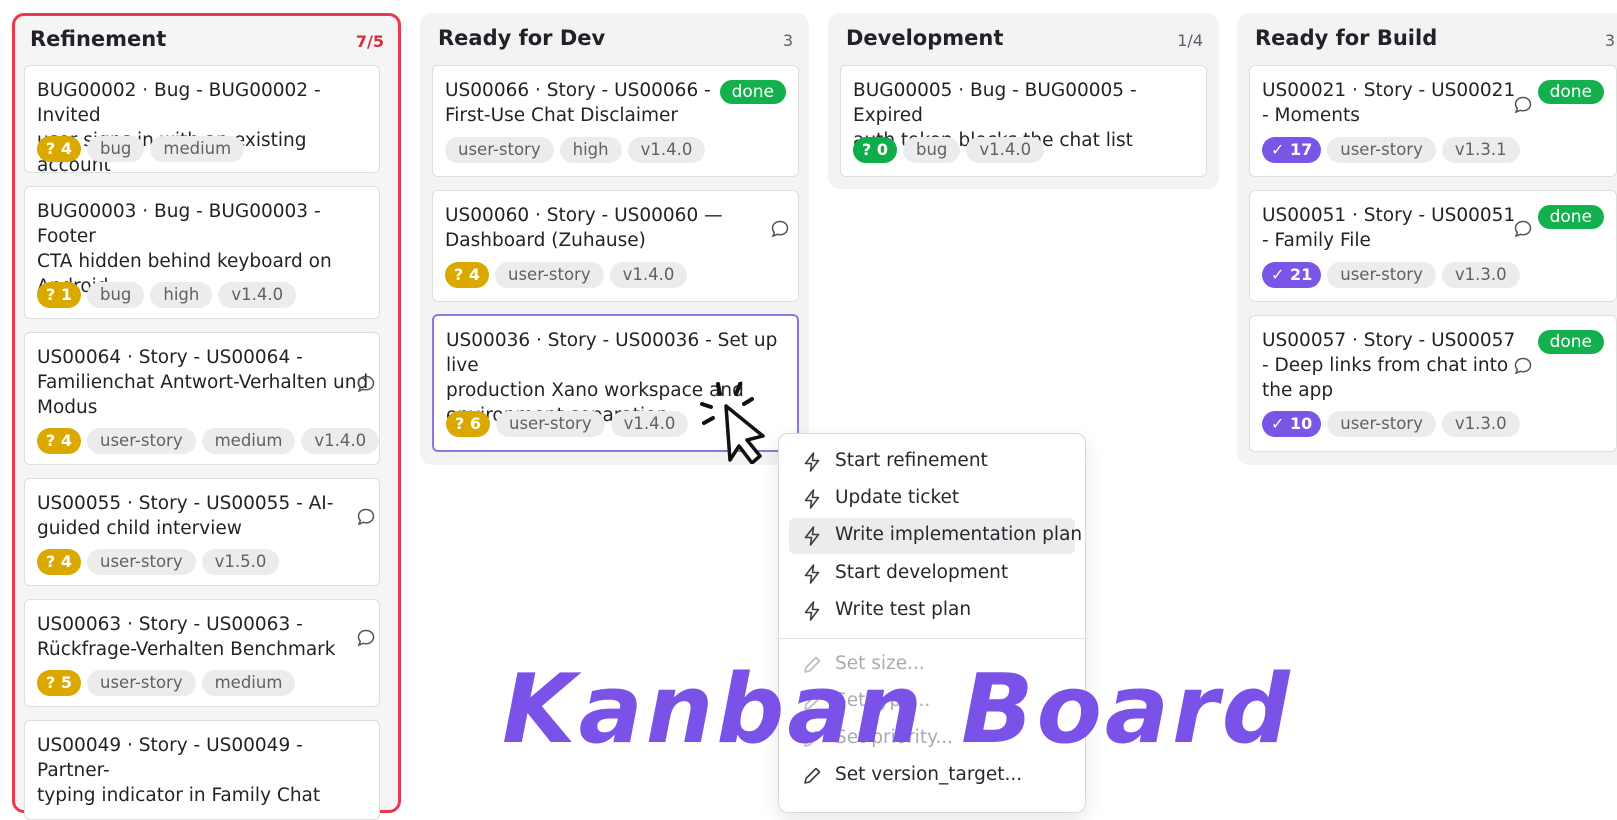  Describe the element at coordinates (1292, 275) in the screenshot. I see `done-count-badge: ✓ 21` at that location.